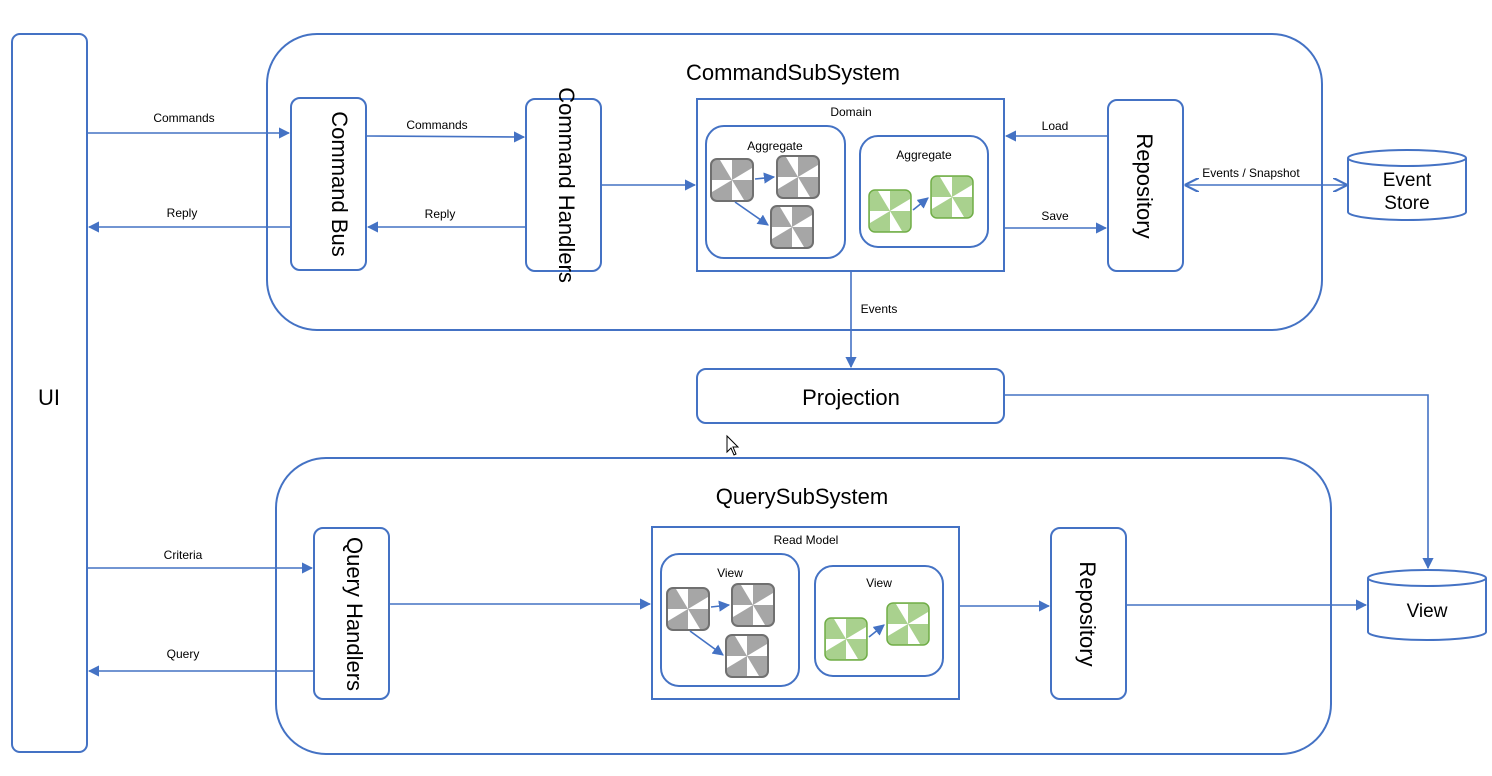 Image resolution: width=1492 pixels, height=776 pixels. I want to click on command-handlers-label: Command Handlers, so click(566, 185).